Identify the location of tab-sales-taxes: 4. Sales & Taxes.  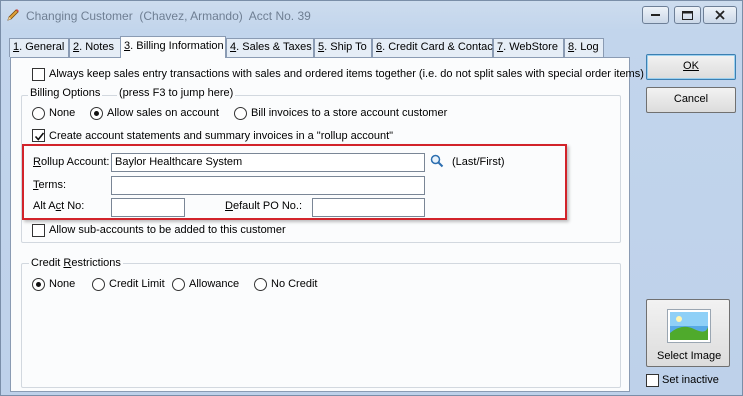
(270, 47).